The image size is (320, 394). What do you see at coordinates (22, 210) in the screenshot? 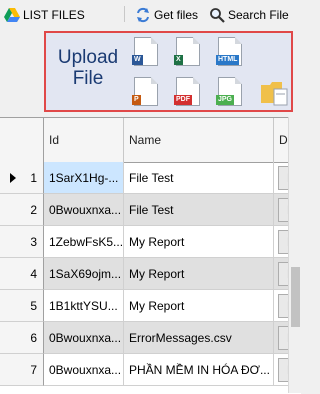
I see `row-number: 2` at bounding box center [22, 210].